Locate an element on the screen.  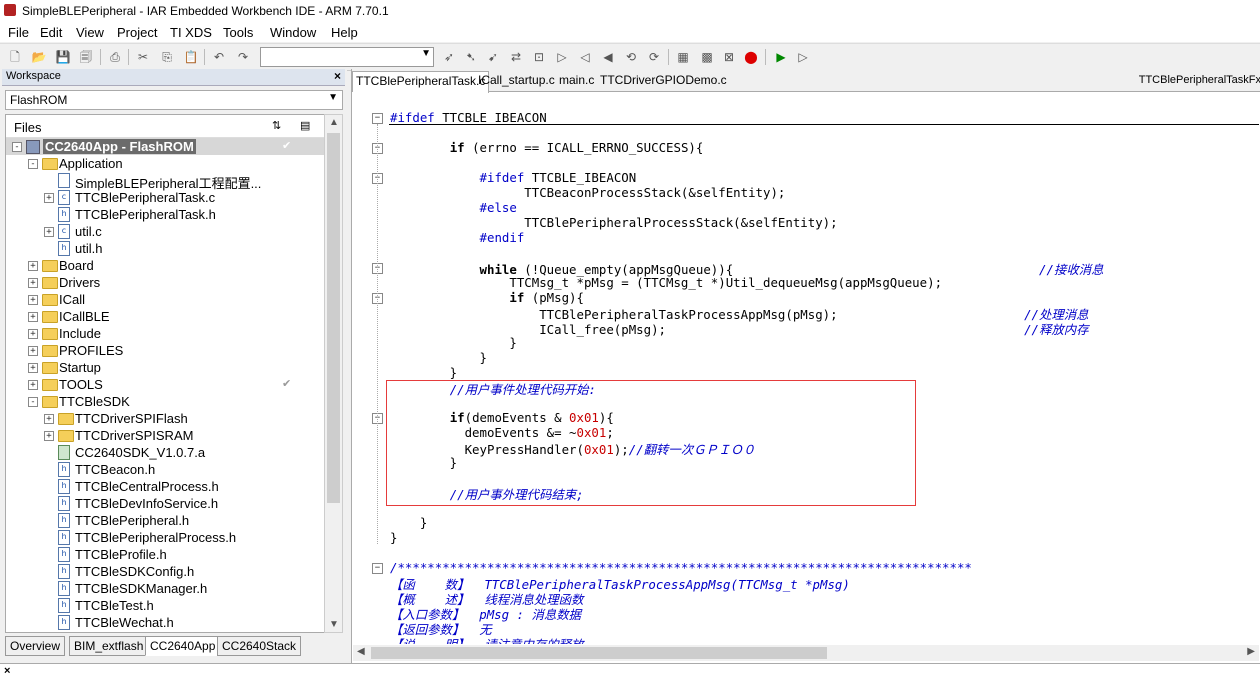
navigate-forward-icon: ⟳ is located at coordinates (654, 57).